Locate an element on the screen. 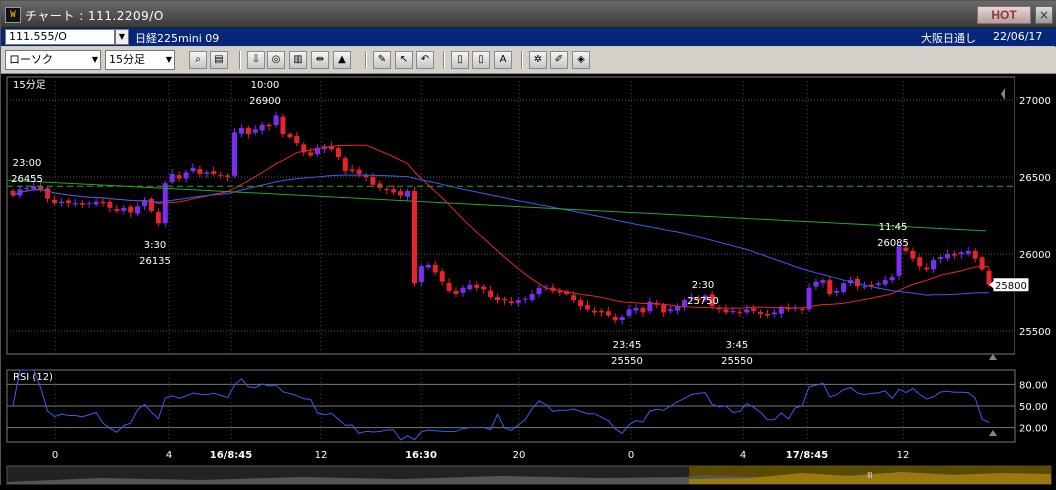 The image size is (1056, 490). annotation-price: 25750 is located at coordinates (703, 301).